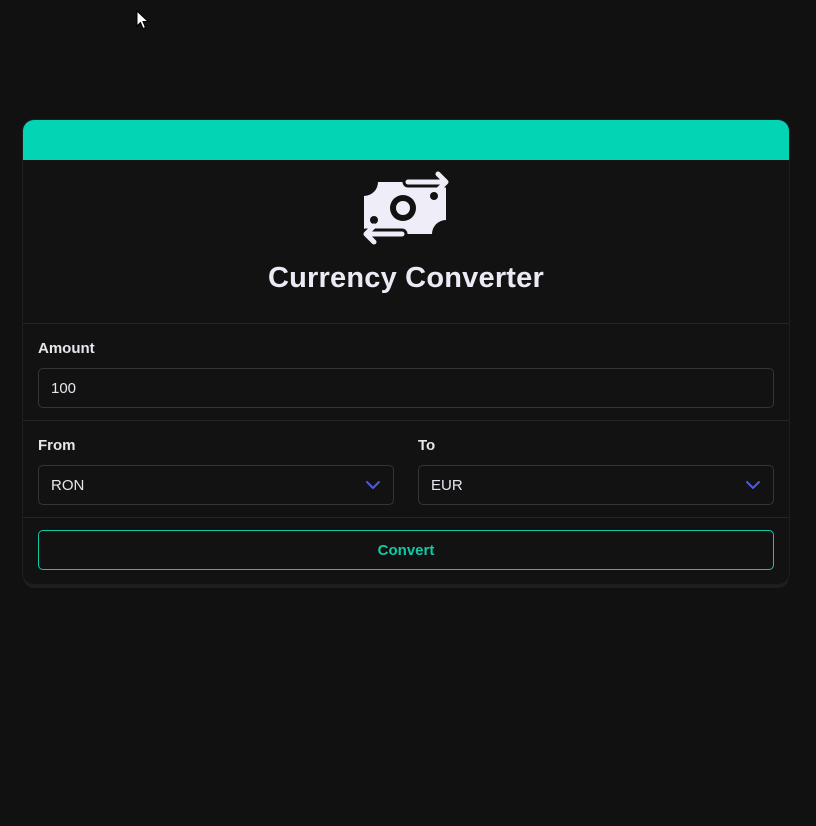 The image size is (816, 826). What do you see at coordinates (216, 485) in the screenshot?
I see `from-currency-select: RON` at bounding box center [216, 485].